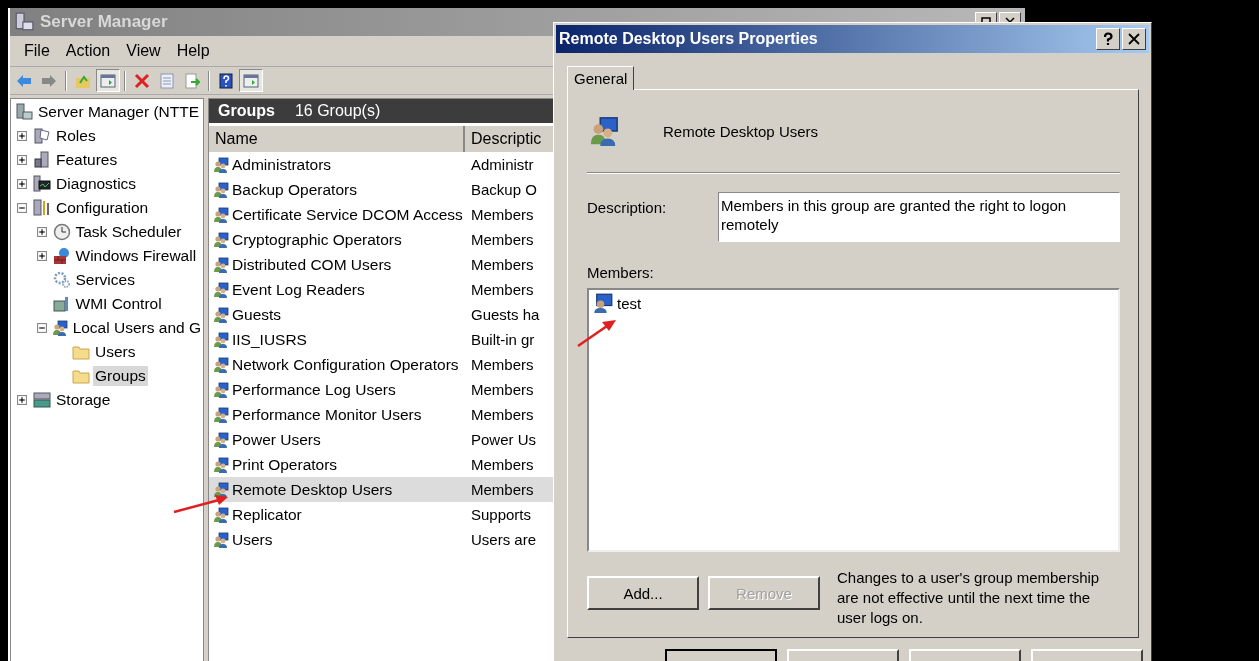 Image resolution: width=1259 pixels, height=661 pixels. What do you see at coordinates (501, 514) in the screenshot?
I see `group-description: Supports` at bounding box center [501, 514].